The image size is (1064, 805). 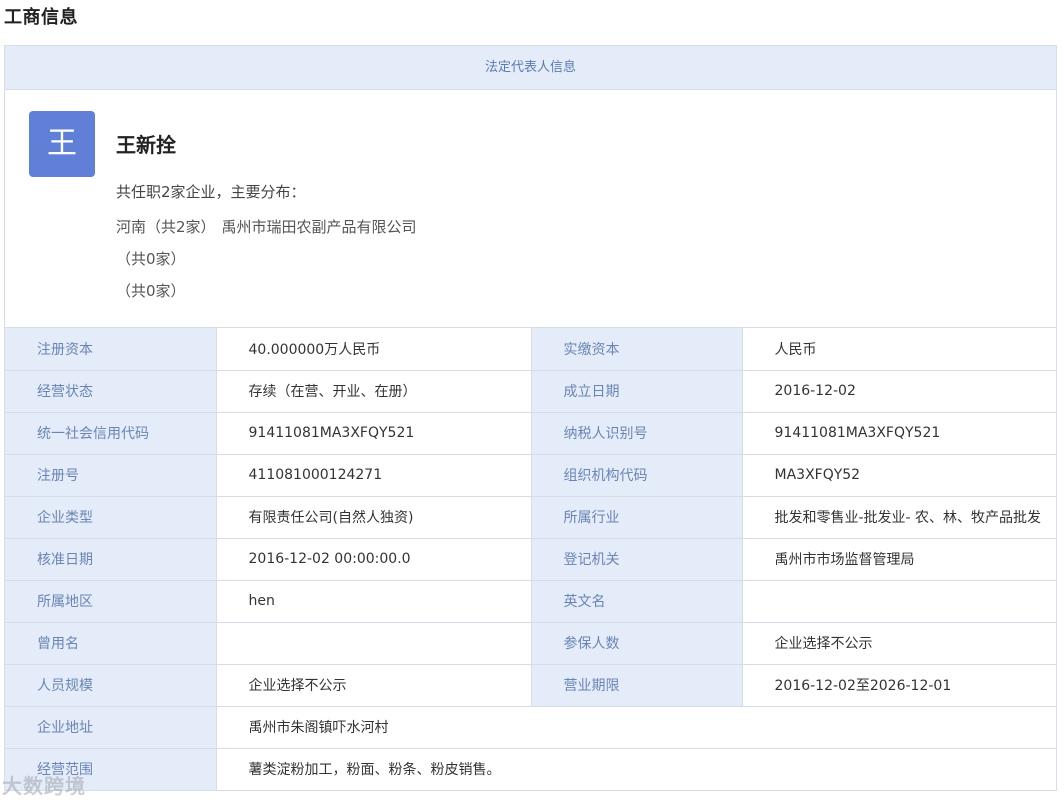 I want to click on table-row: 注册资本 40.000000万人民币 实缴资本 人民币, so click(x=531, y=349).